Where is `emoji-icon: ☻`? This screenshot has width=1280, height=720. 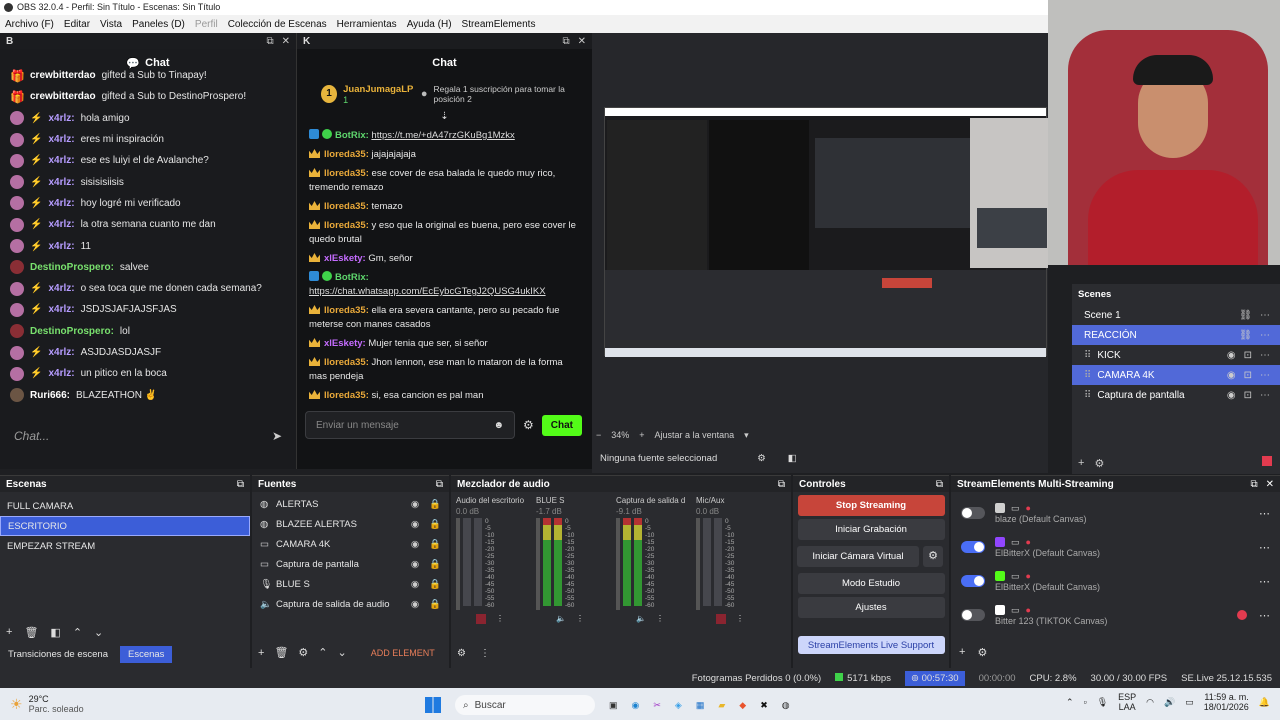
emoji-icon: ☻ is located at coordinates (498, 425).